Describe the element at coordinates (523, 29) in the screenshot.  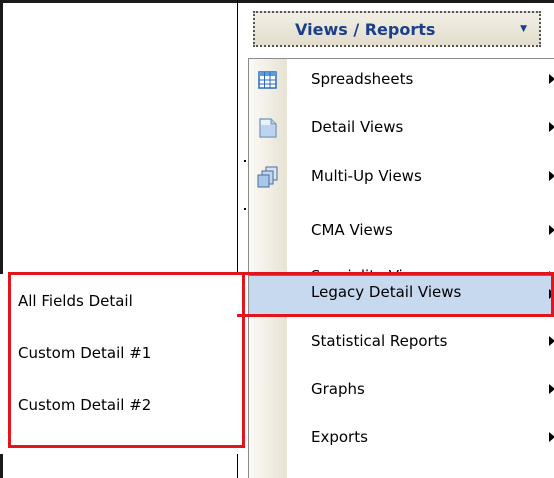
I see `chevron-down-icon: ▼` at that location.